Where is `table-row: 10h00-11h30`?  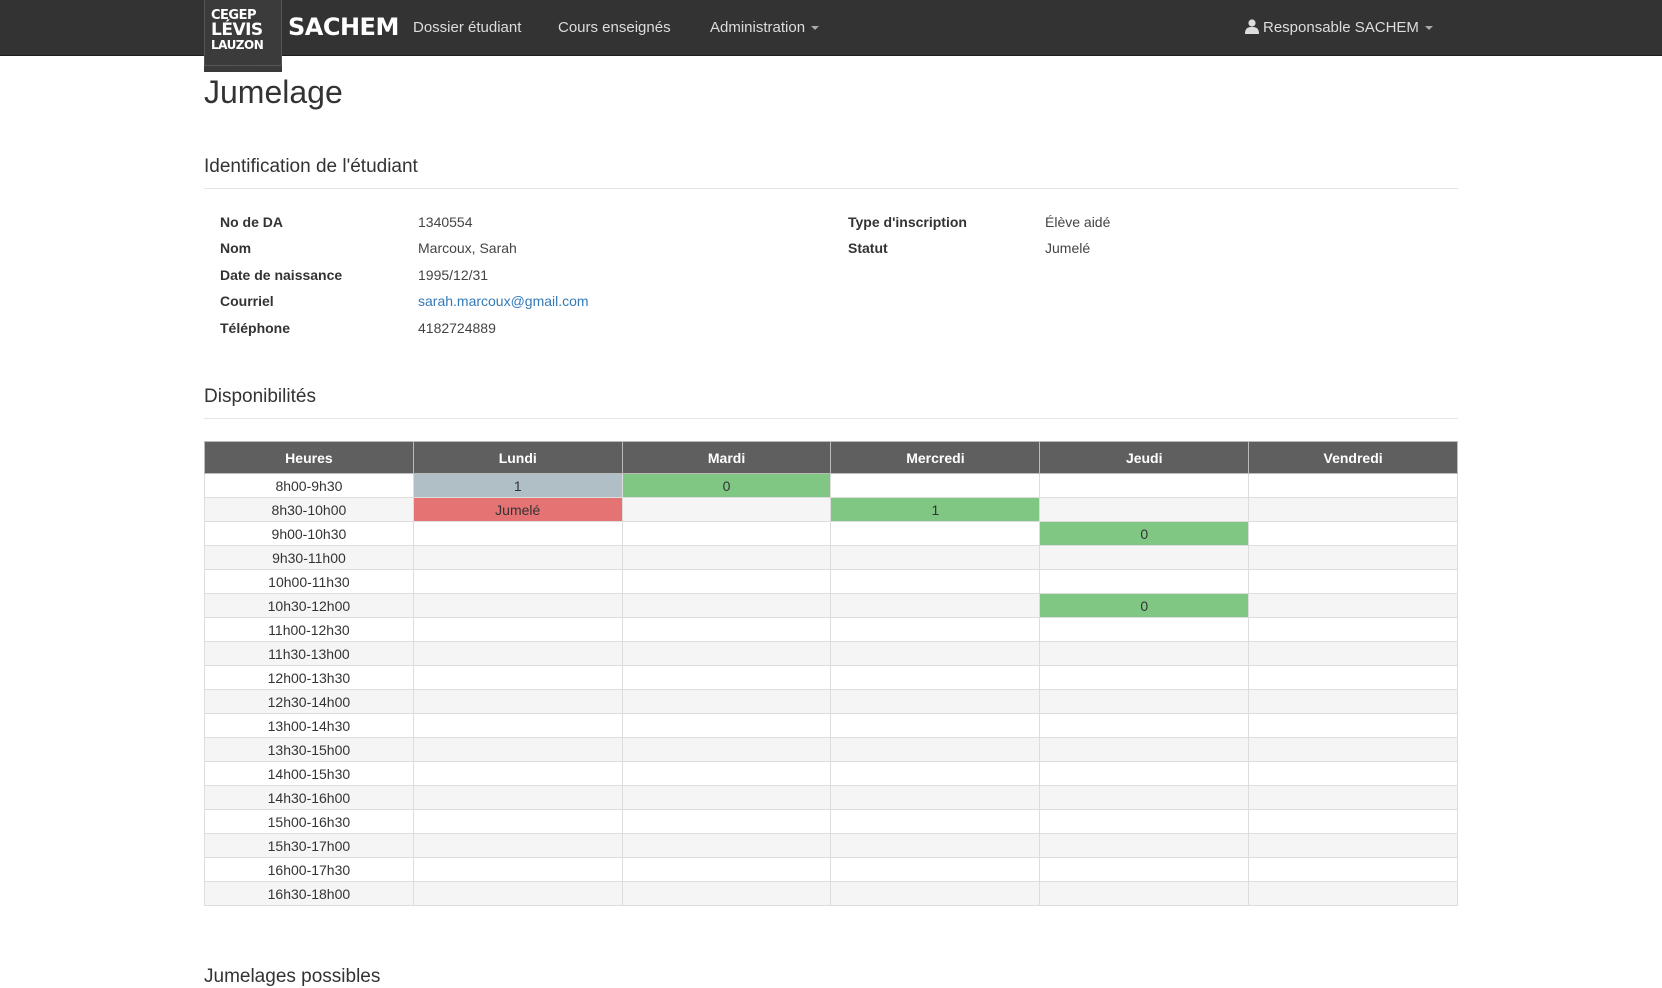
table-row: 10h00-11h30 is located at coordinates (831, 581).